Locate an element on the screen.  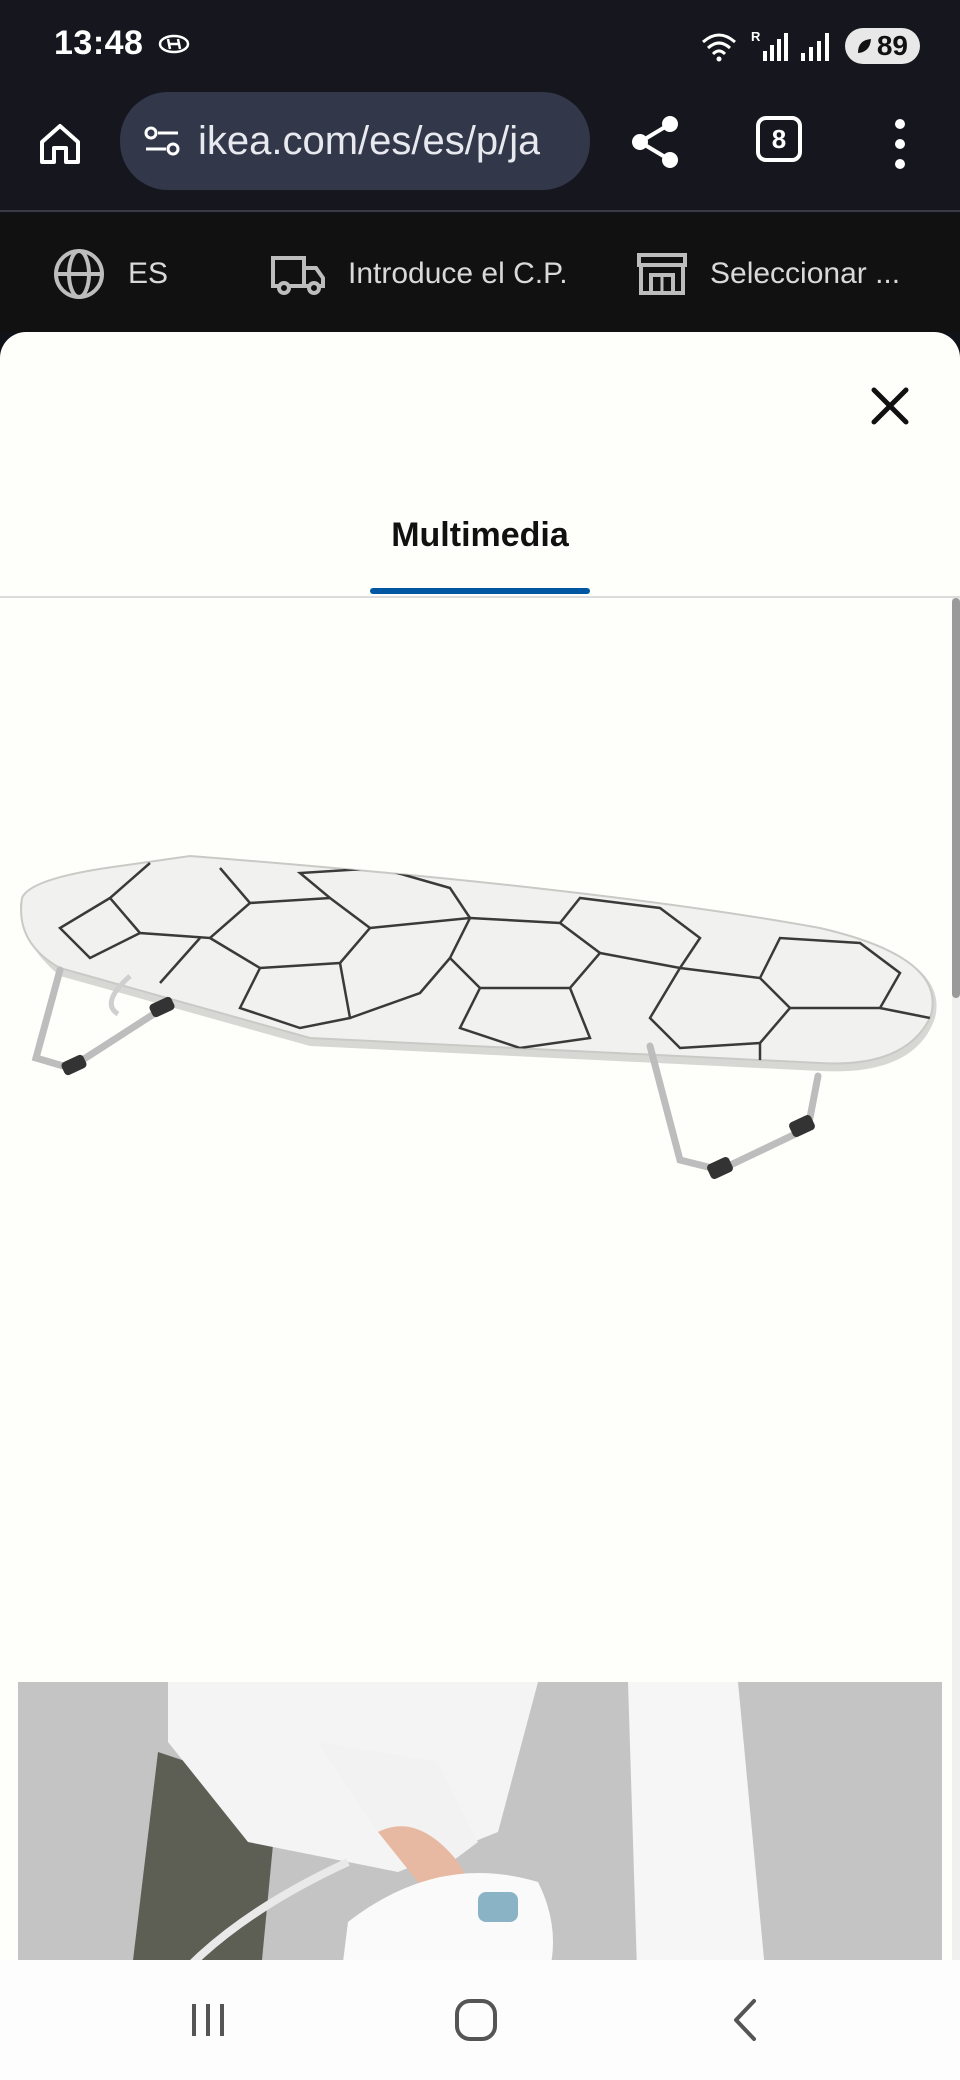
battery-leaf-icon is located at coordinates (864, 46).